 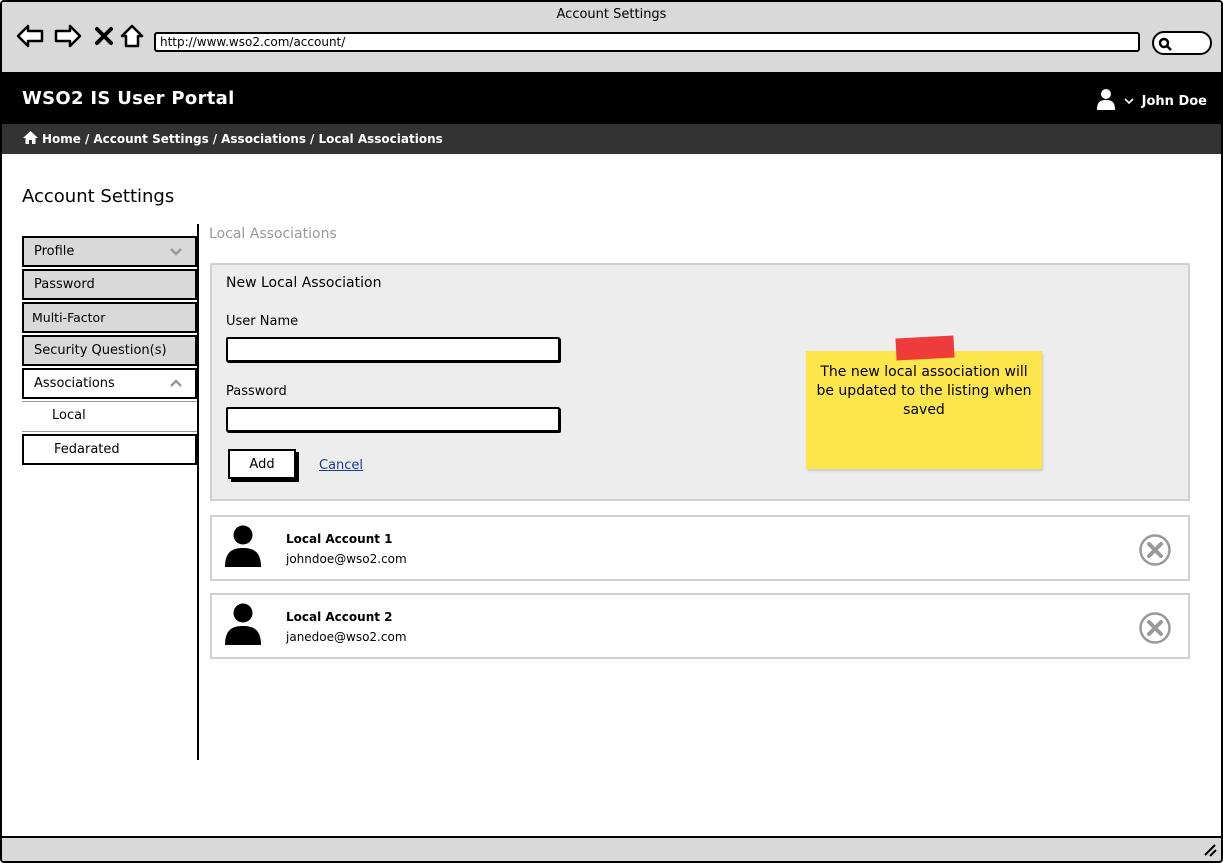 I want to click on sidebar-item-label: Password, so click(x=64, y=284).